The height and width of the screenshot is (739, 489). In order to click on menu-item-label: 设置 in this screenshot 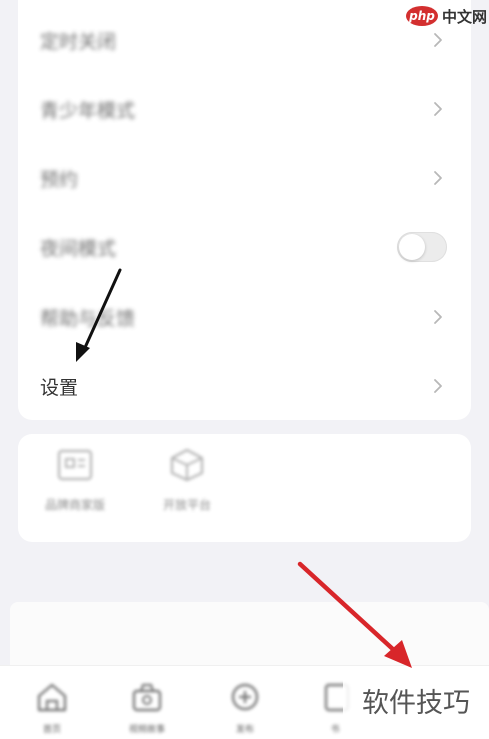, I will do `click(59, 387)`.